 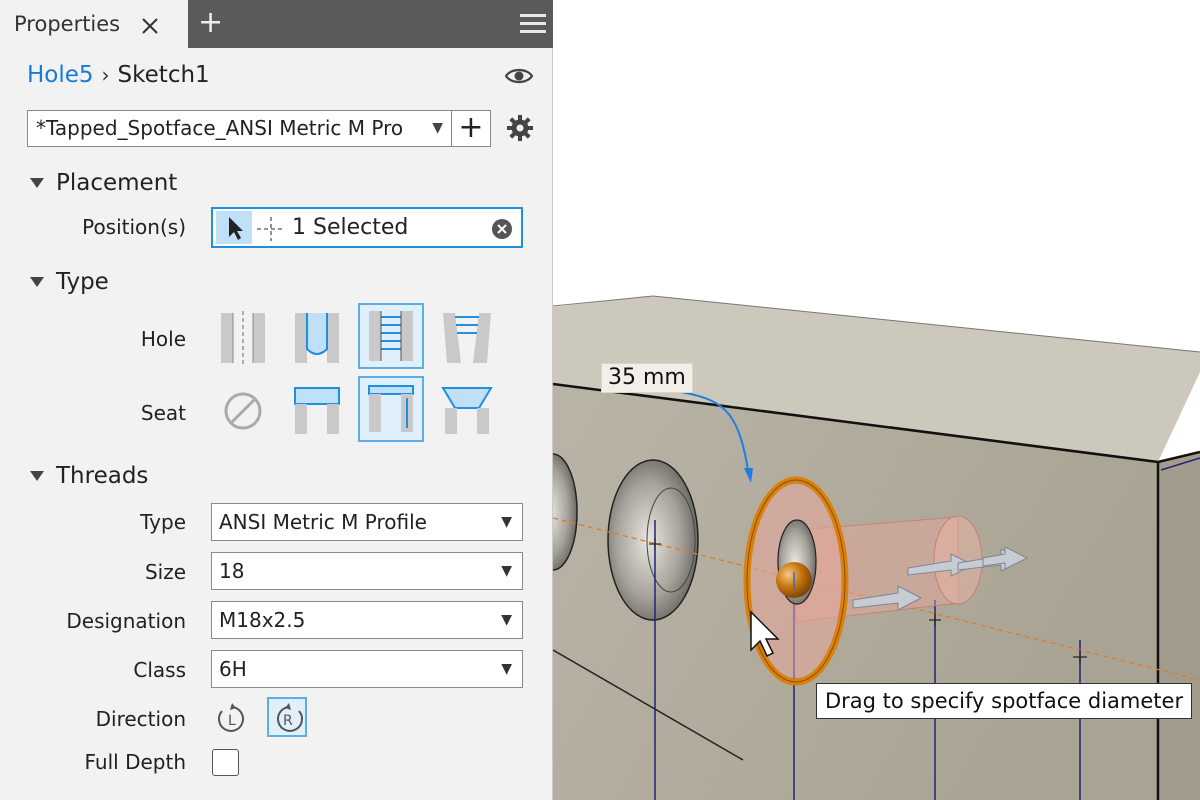 I want to click on section-type: Type, so click(x=69, y=282).